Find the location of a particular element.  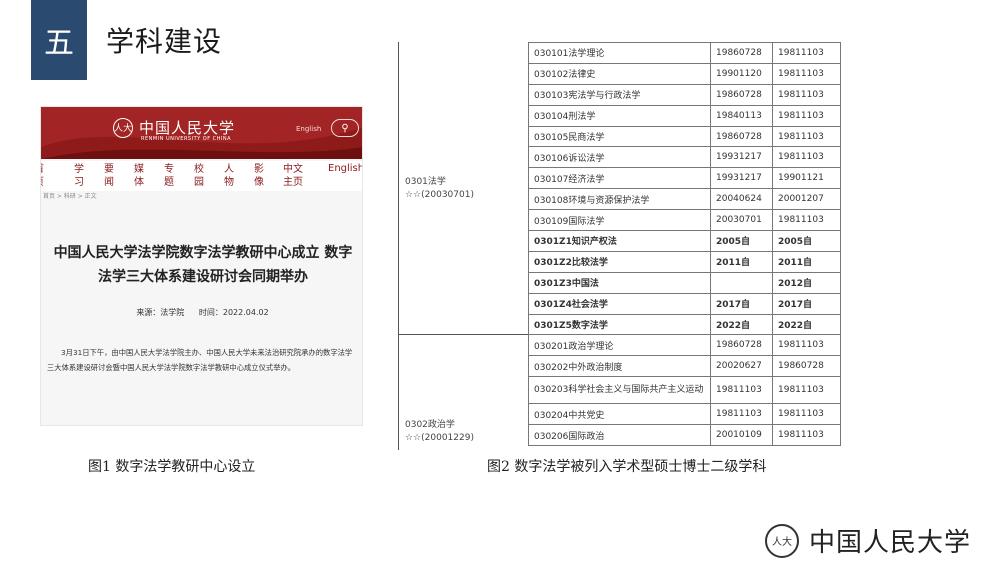

nav-item-media: 媒体 is located at coordinates (139, 176).